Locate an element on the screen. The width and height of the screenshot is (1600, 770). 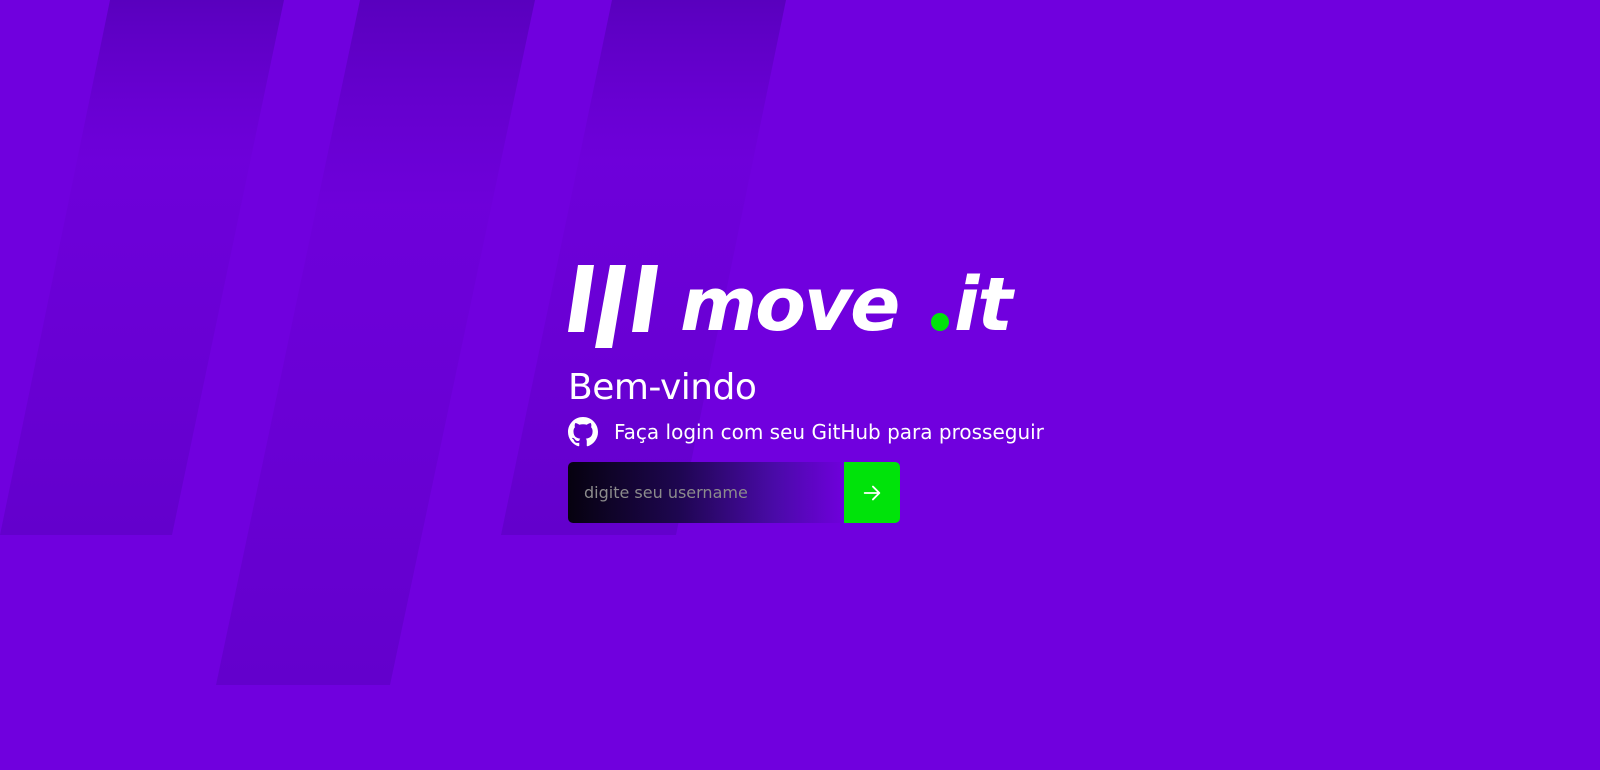
logo-dot is located at coordinates (940, 322).